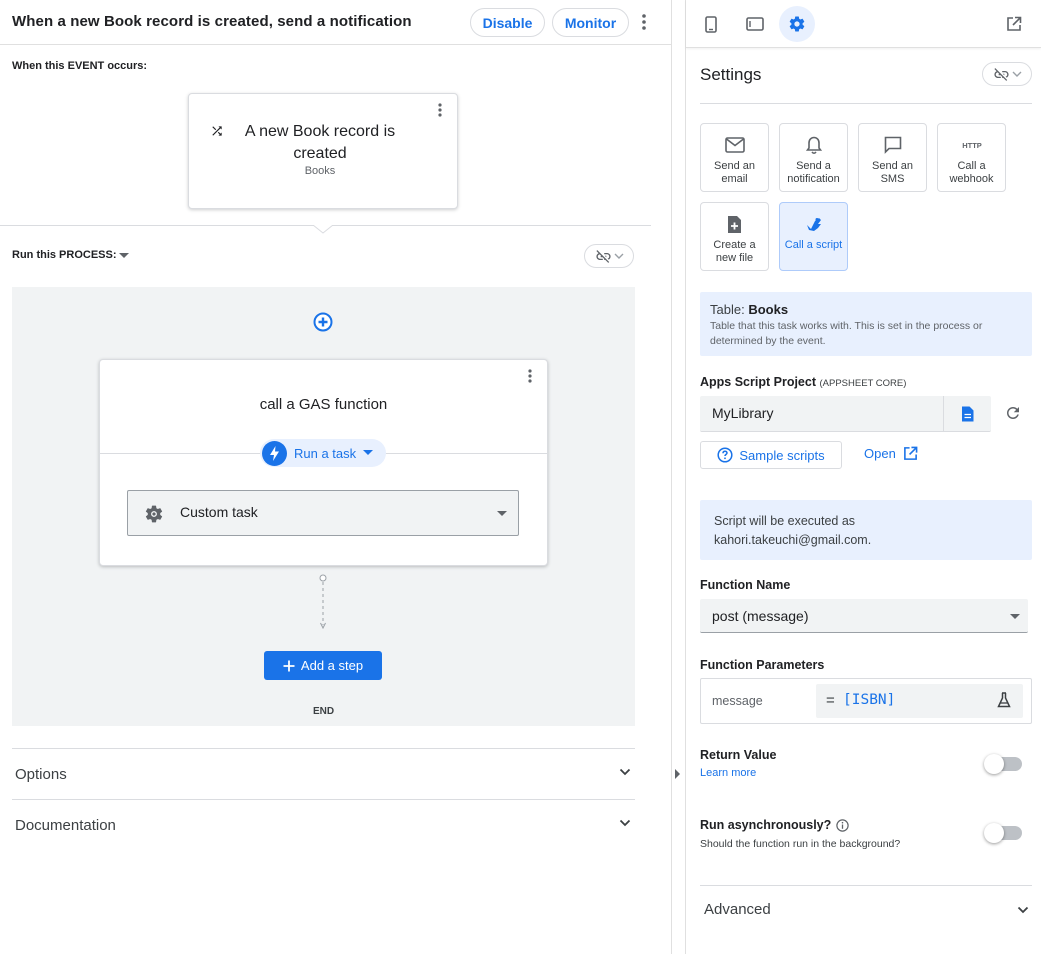 The height and width of the screenshot is (954, 1041). I want to click on step-more-icon, so click(530, 376).